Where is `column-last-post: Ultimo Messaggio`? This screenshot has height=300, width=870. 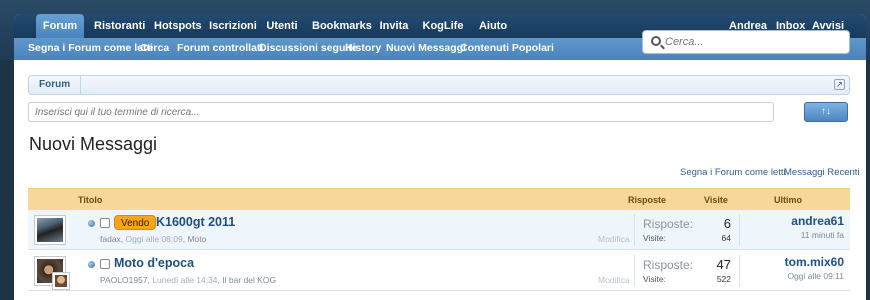 column-last-post: Ultimo Messaggio is located at coordinates (812, 208).